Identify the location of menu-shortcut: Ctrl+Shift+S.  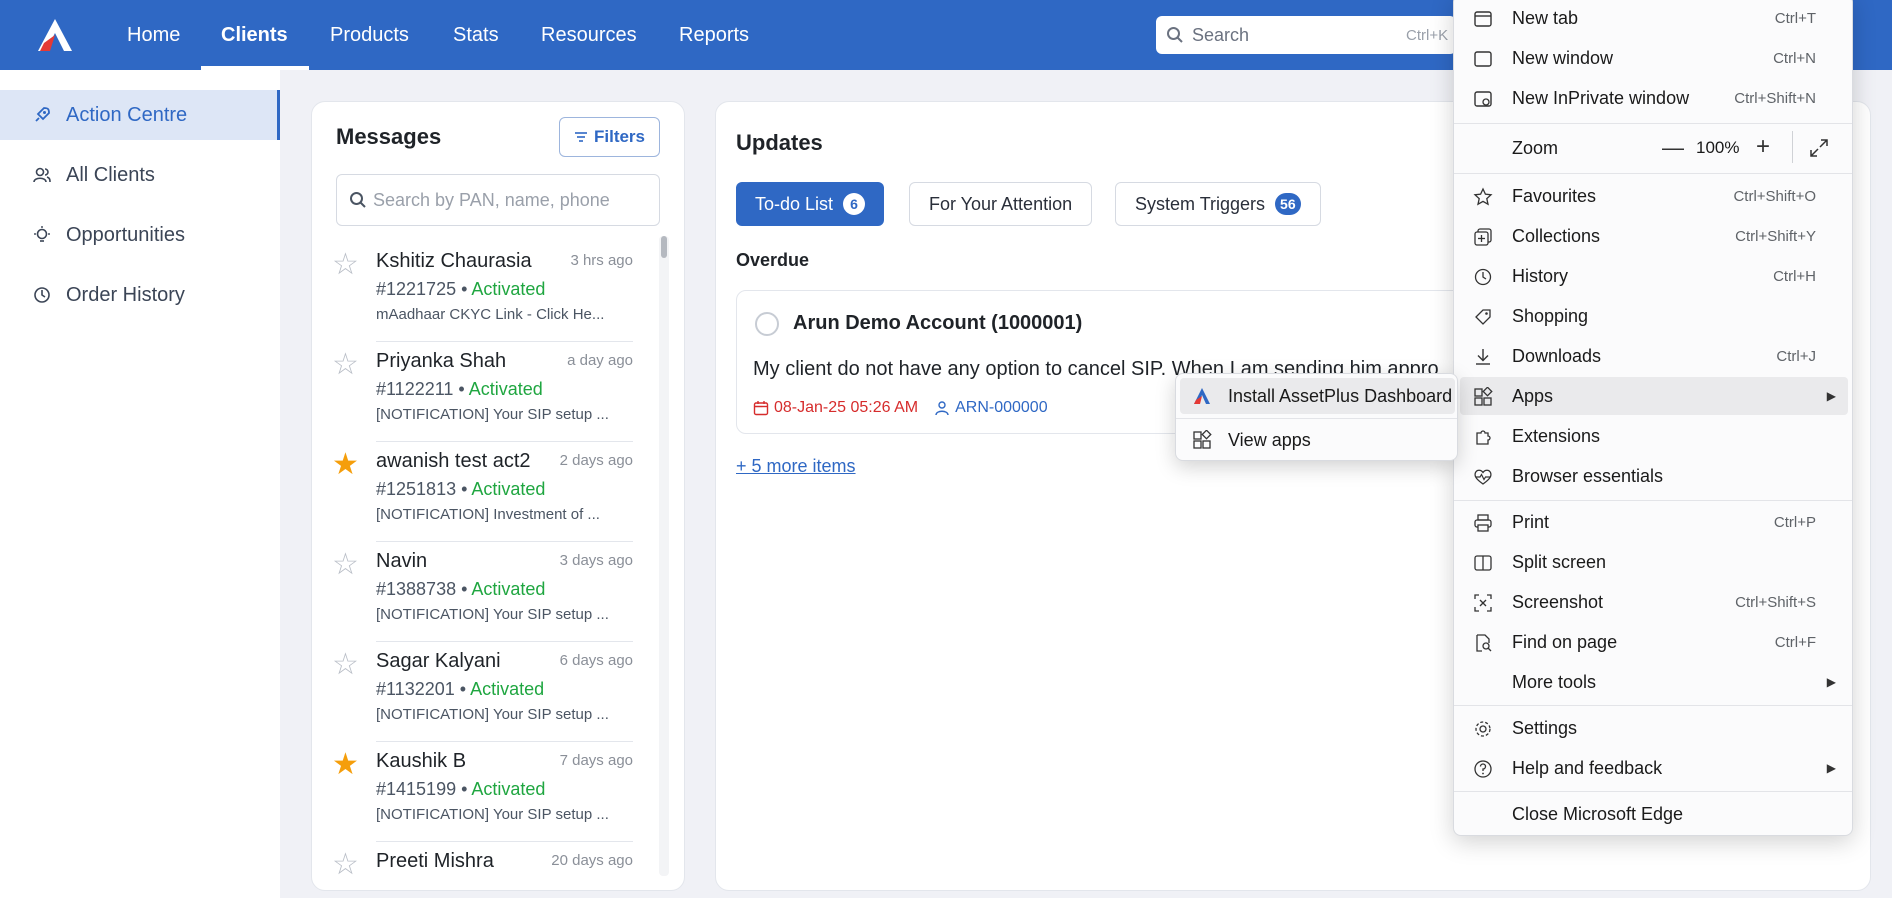
(1775, 602).